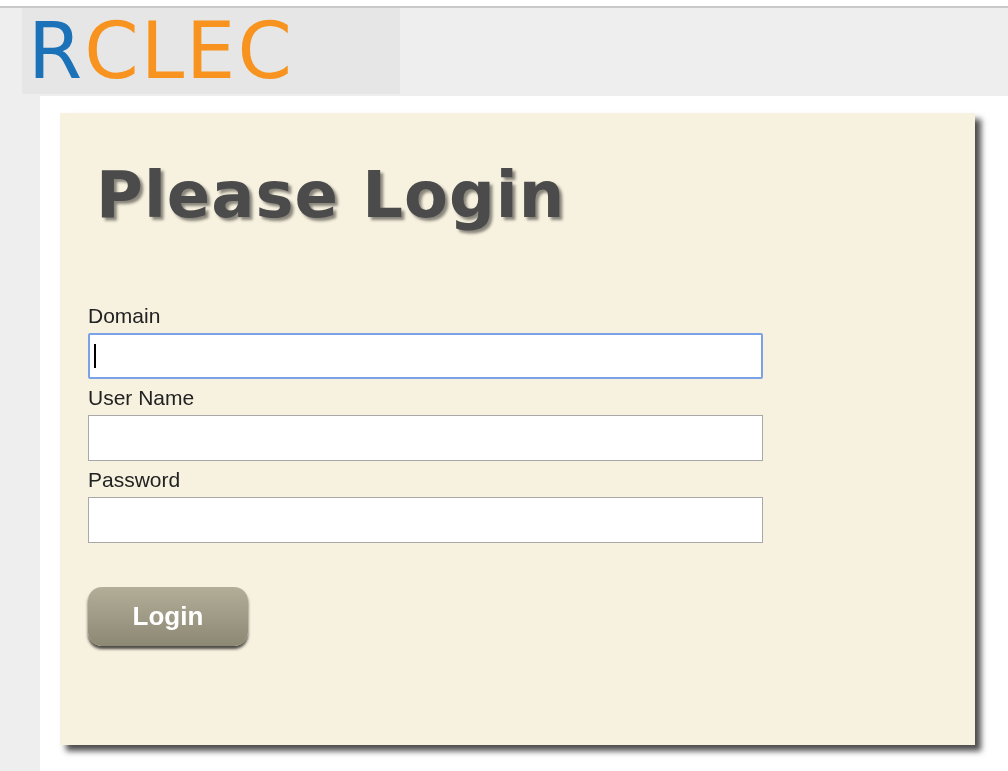  I want to click on login-button: Login, so click(168, 616).